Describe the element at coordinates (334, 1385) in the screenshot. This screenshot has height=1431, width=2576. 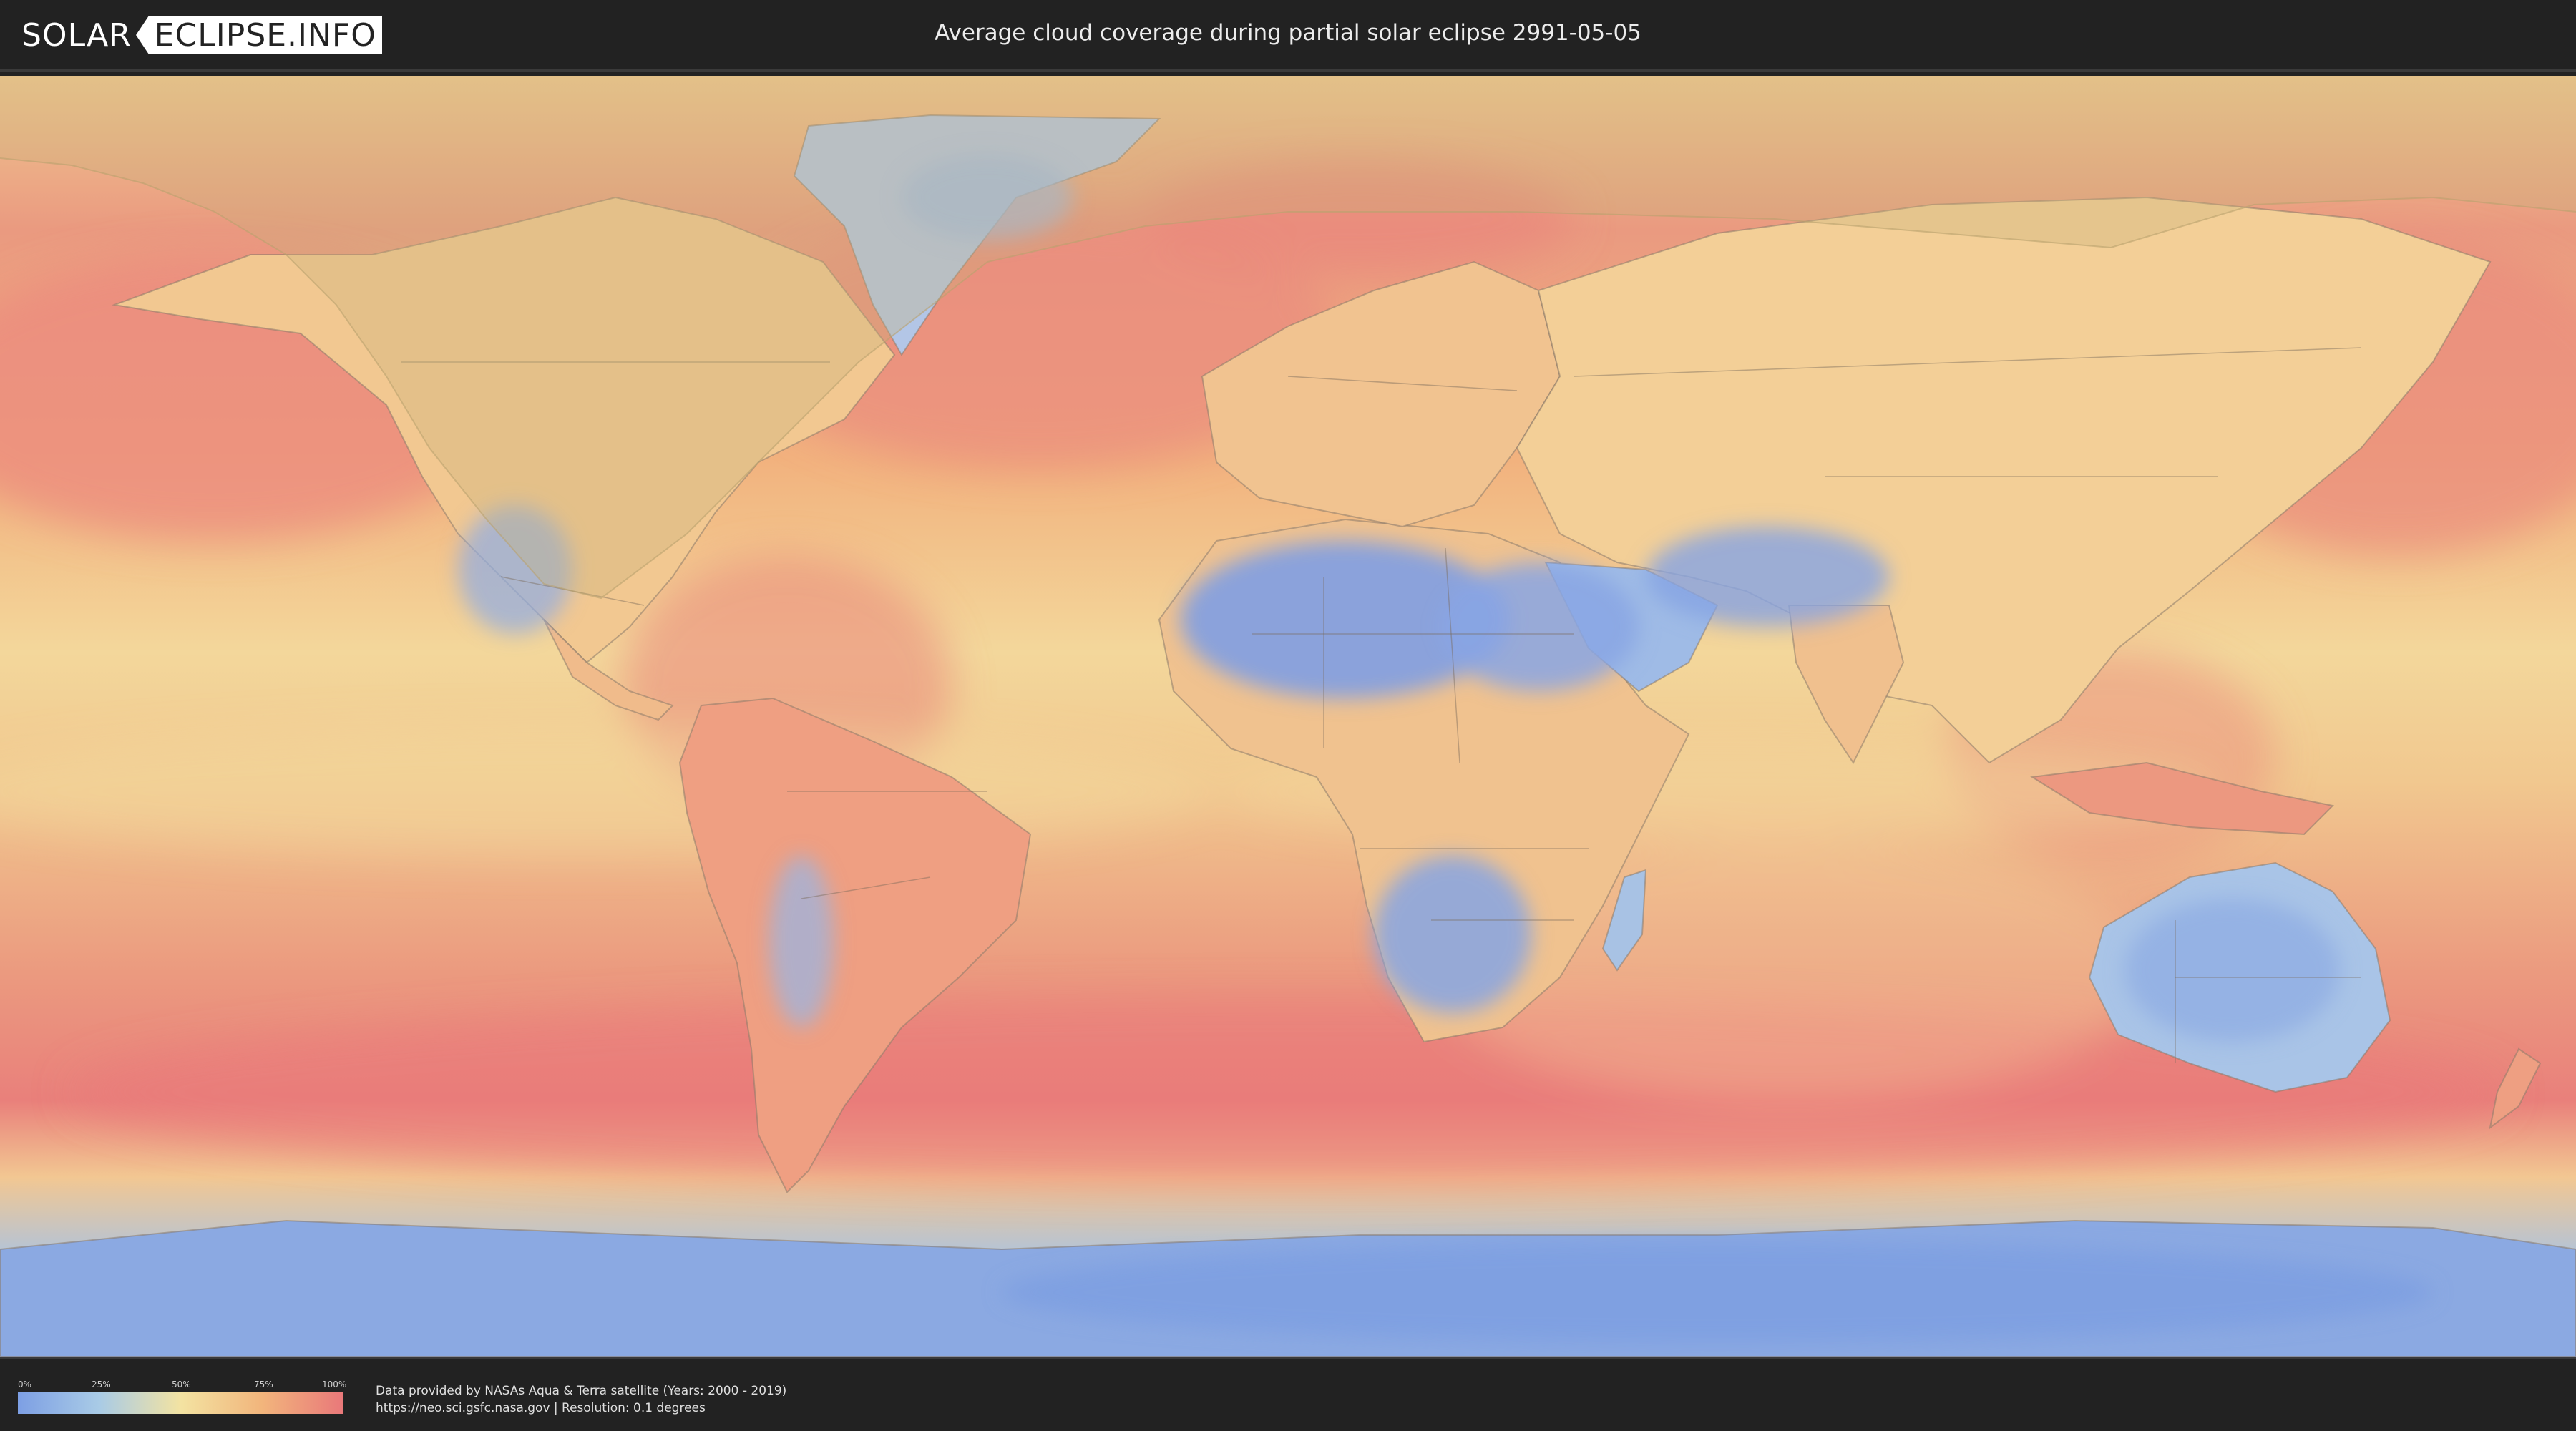
I see `legend-tick-100: 100%` at that location.